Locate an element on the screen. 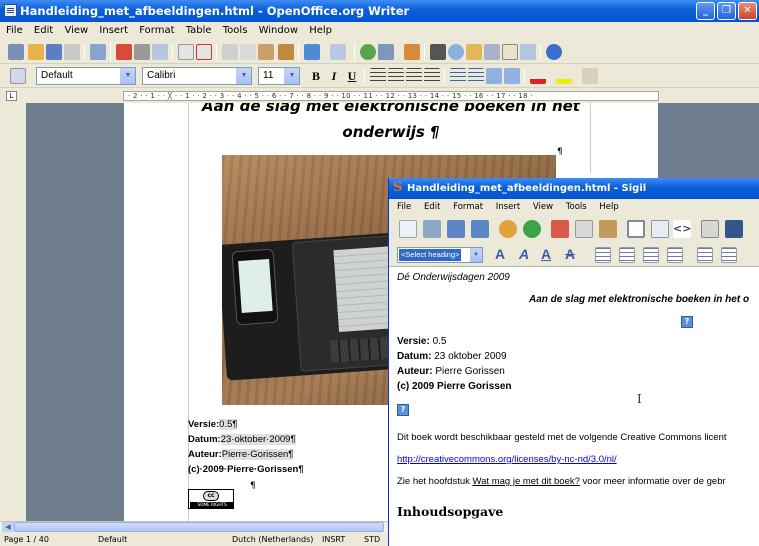  paragraph-style-combo: Default ▼ is located at coordinates (86, 76).